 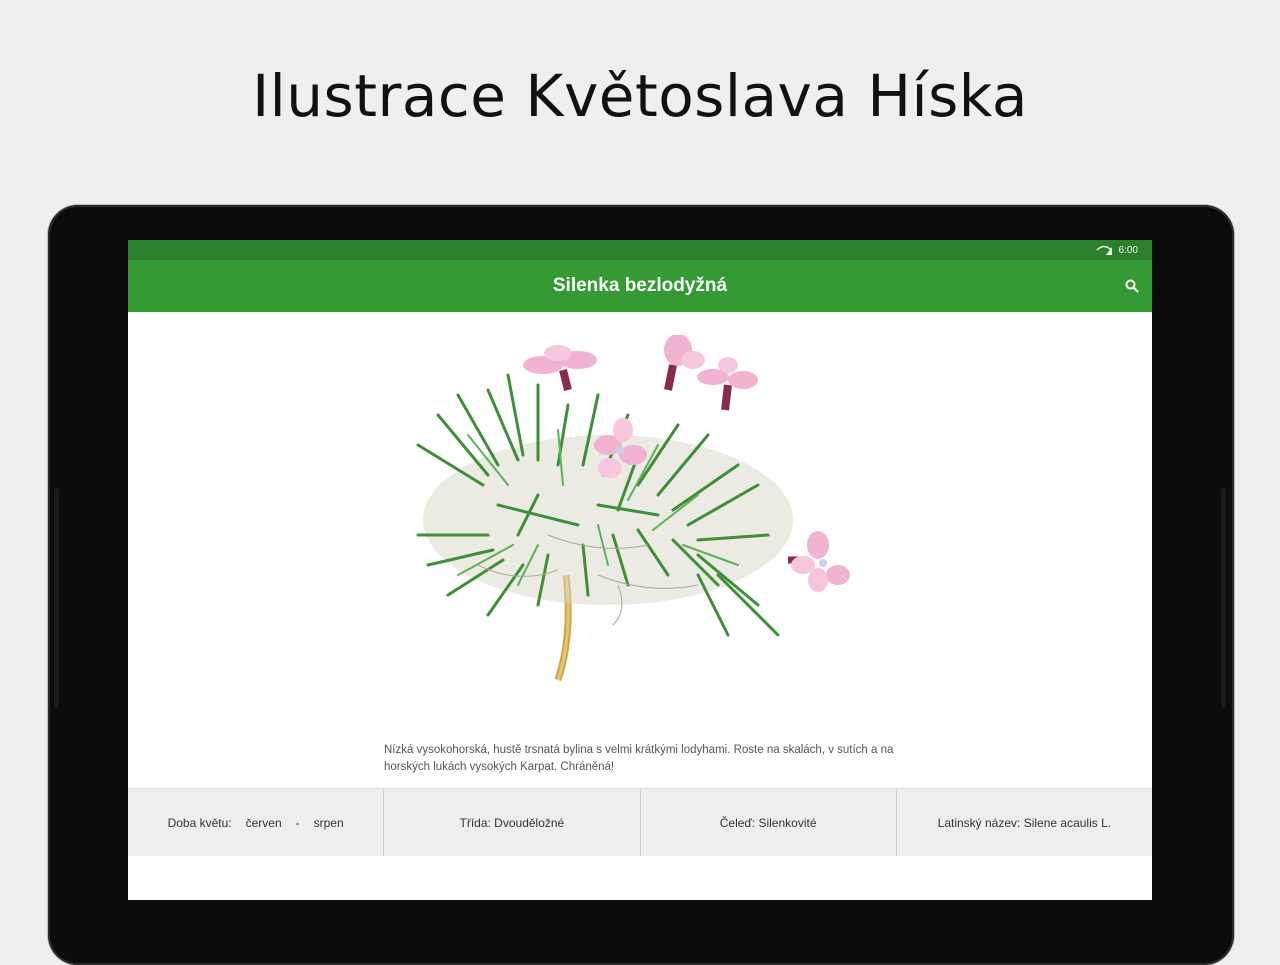 I want to click on search-icon, so click(x=1132, y=286).